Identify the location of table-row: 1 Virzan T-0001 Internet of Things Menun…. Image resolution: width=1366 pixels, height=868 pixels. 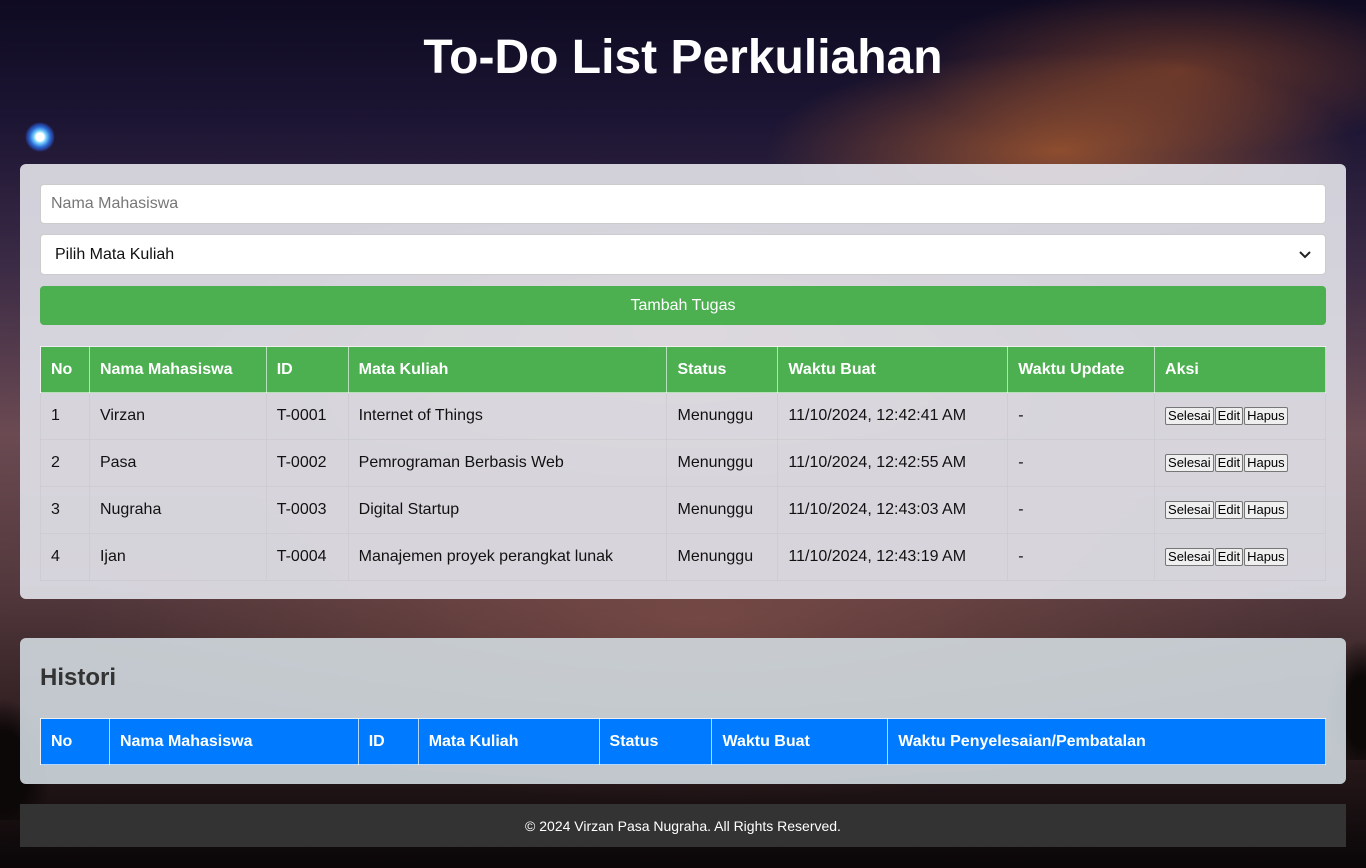
(683, 416).